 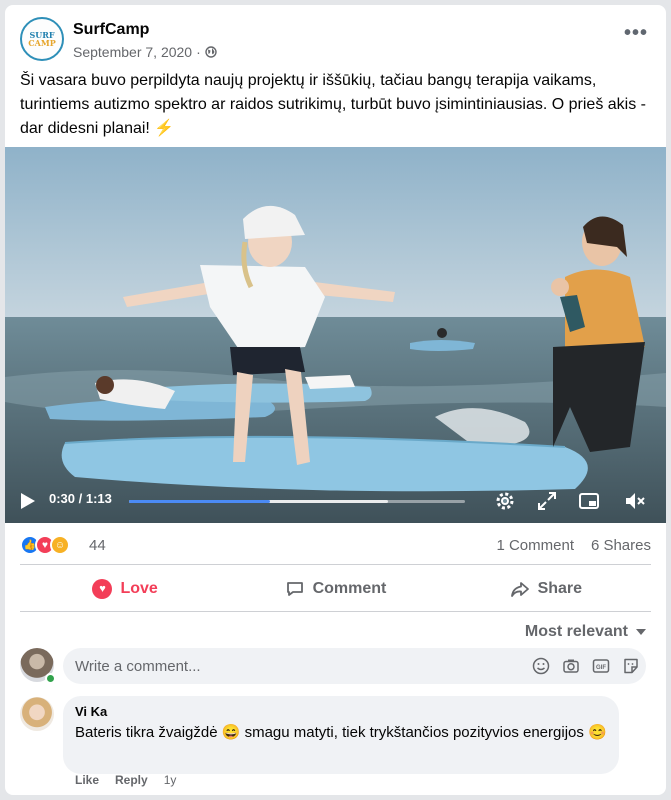 I want to click on post-meta: September 7, 2020 ·, so click(x=145, y=52).